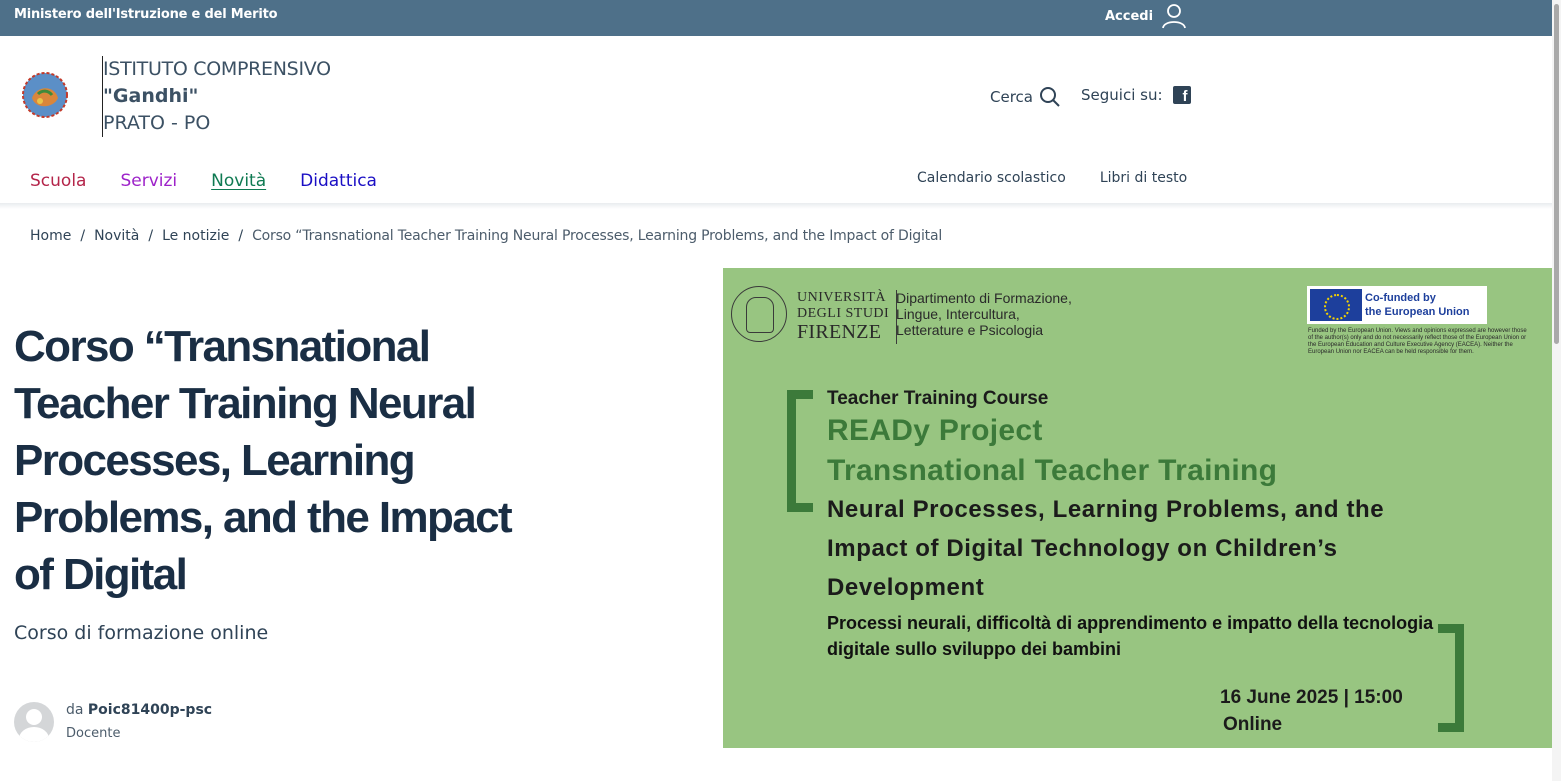 The height and width of the screenshot is (781, 1561). I want to click on login-button: Accedi, so click(1146, 16).